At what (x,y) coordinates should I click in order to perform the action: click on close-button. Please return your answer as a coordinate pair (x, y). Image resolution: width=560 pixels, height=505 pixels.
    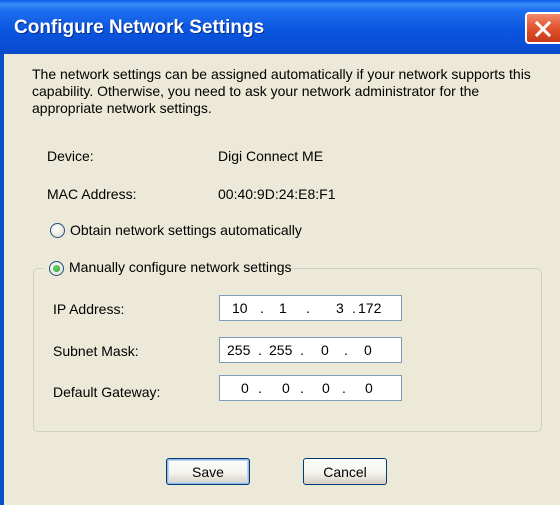
    Looking at the image, I should click on (542, 28).